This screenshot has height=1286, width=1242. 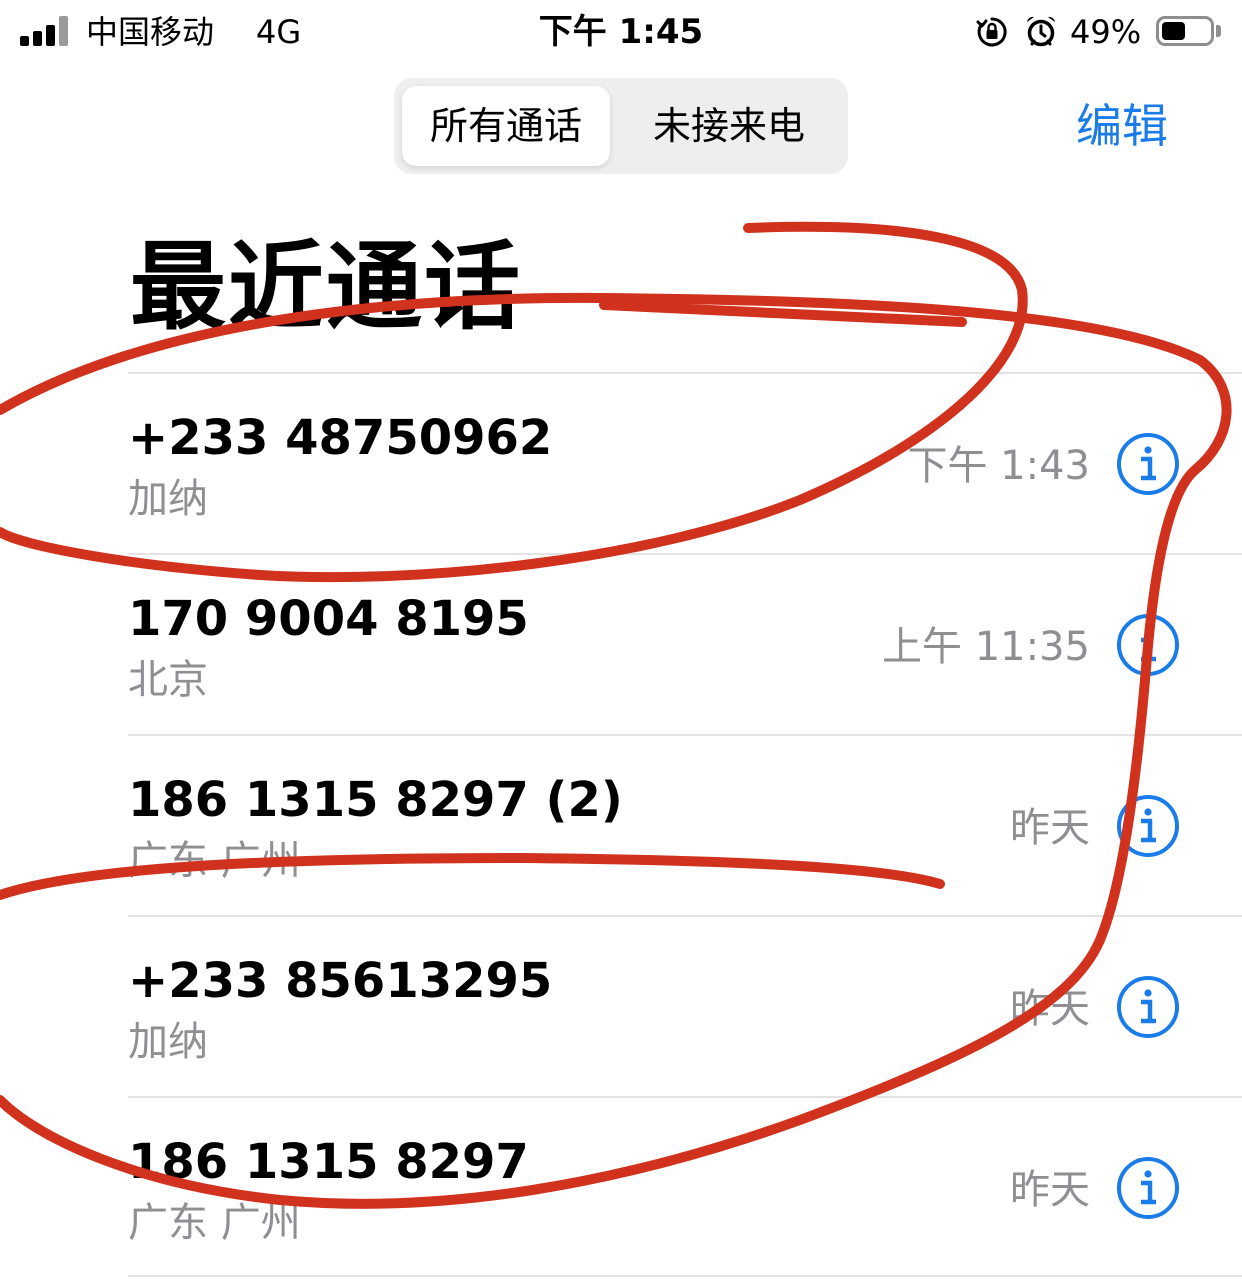 I want to click on call-row: 186 1315 8297 广东 广州 昨天, so click(x=685, y=1186).